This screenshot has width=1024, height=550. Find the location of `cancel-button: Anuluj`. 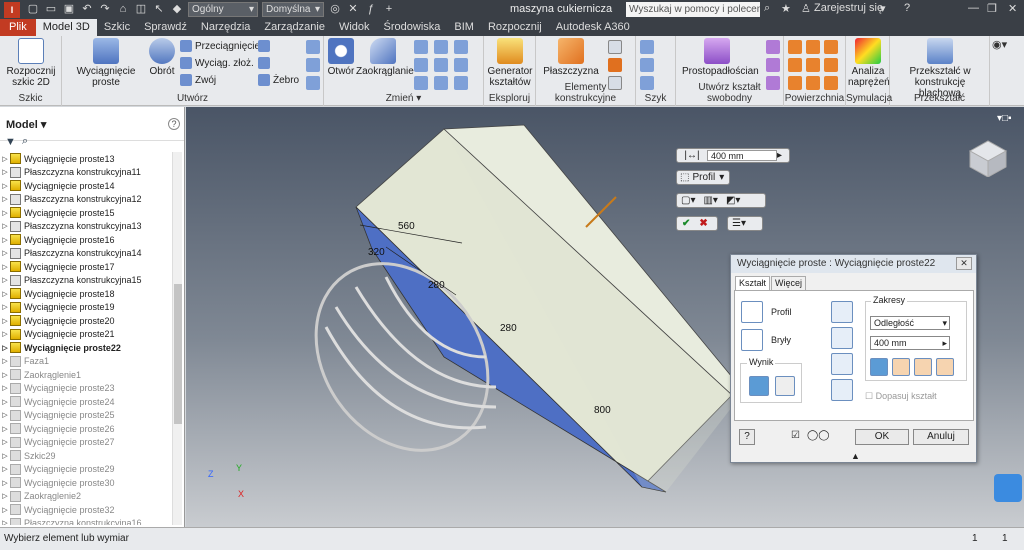

cancel-button: Anuluj is located at coordinates (941, 437).